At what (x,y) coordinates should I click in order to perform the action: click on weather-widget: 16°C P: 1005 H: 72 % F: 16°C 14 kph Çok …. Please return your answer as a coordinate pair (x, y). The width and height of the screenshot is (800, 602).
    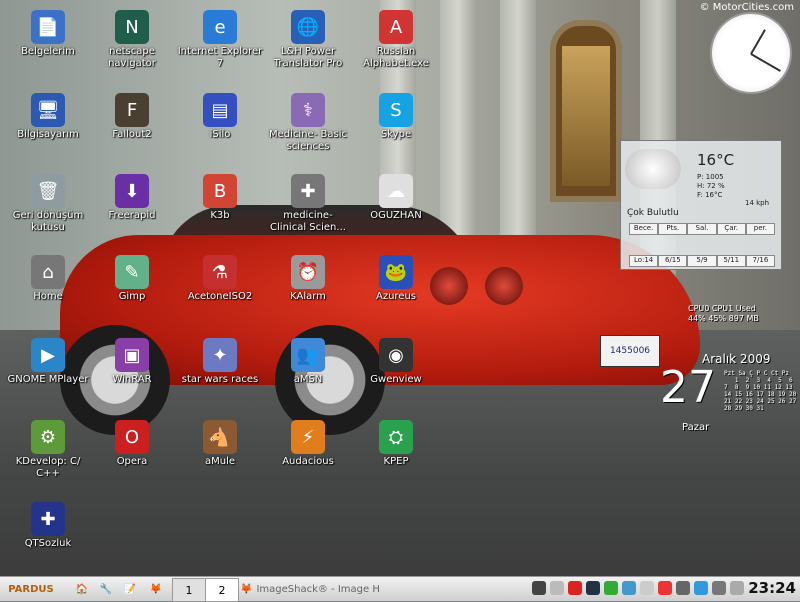
    Looking at the image, I should click on (701, 205).